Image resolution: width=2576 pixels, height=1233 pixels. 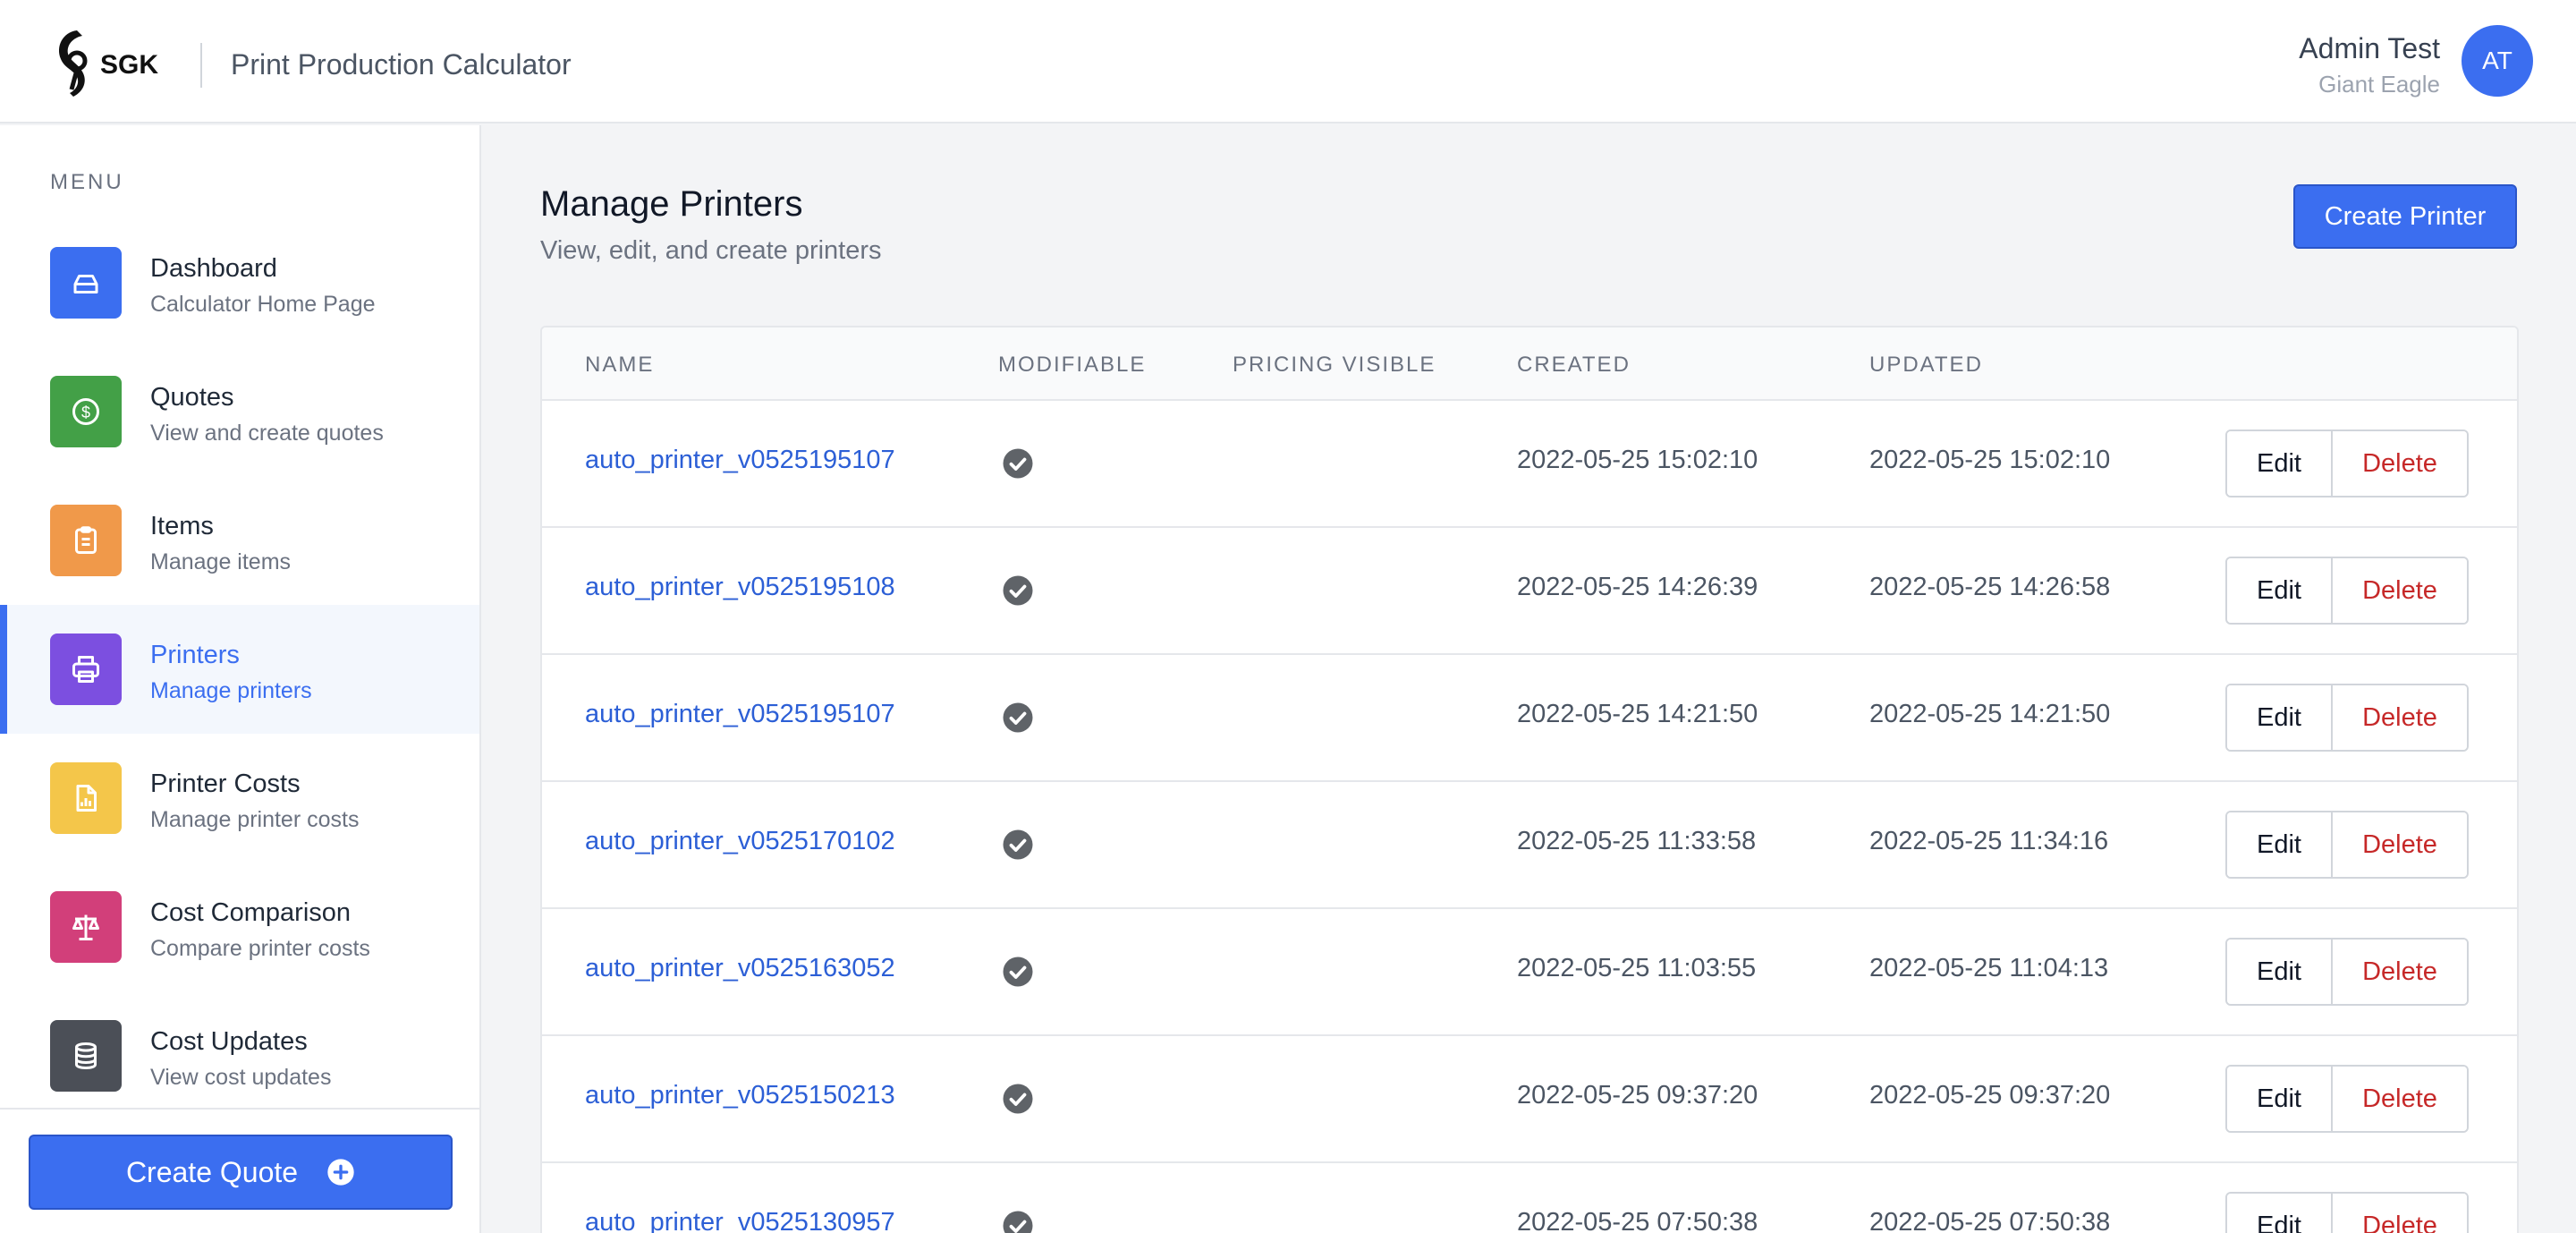 What do you see at coordinates (2497, 61) in the screenshot?
I see `user-avatar: AT` at bounding box center [2497, 61].